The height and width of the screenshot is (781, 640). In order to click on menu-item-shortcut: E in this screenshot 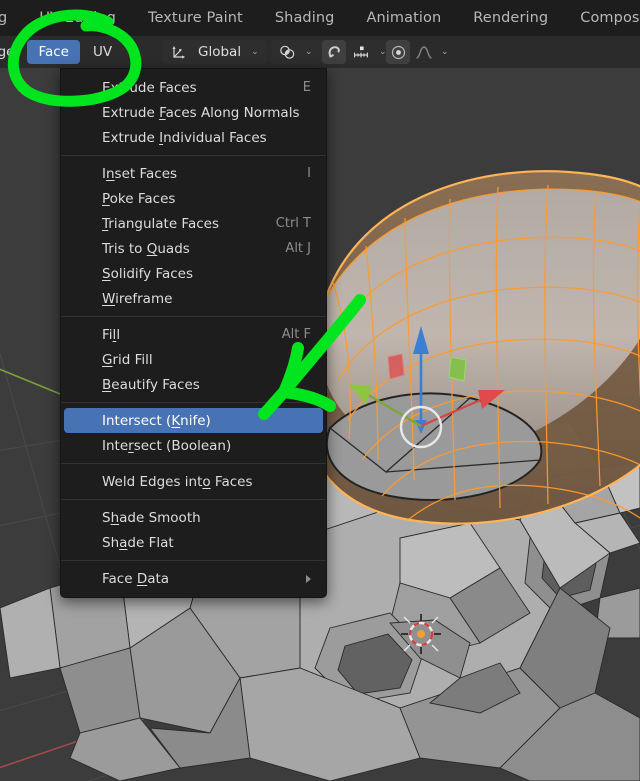, I will do `click(306, 87)`.